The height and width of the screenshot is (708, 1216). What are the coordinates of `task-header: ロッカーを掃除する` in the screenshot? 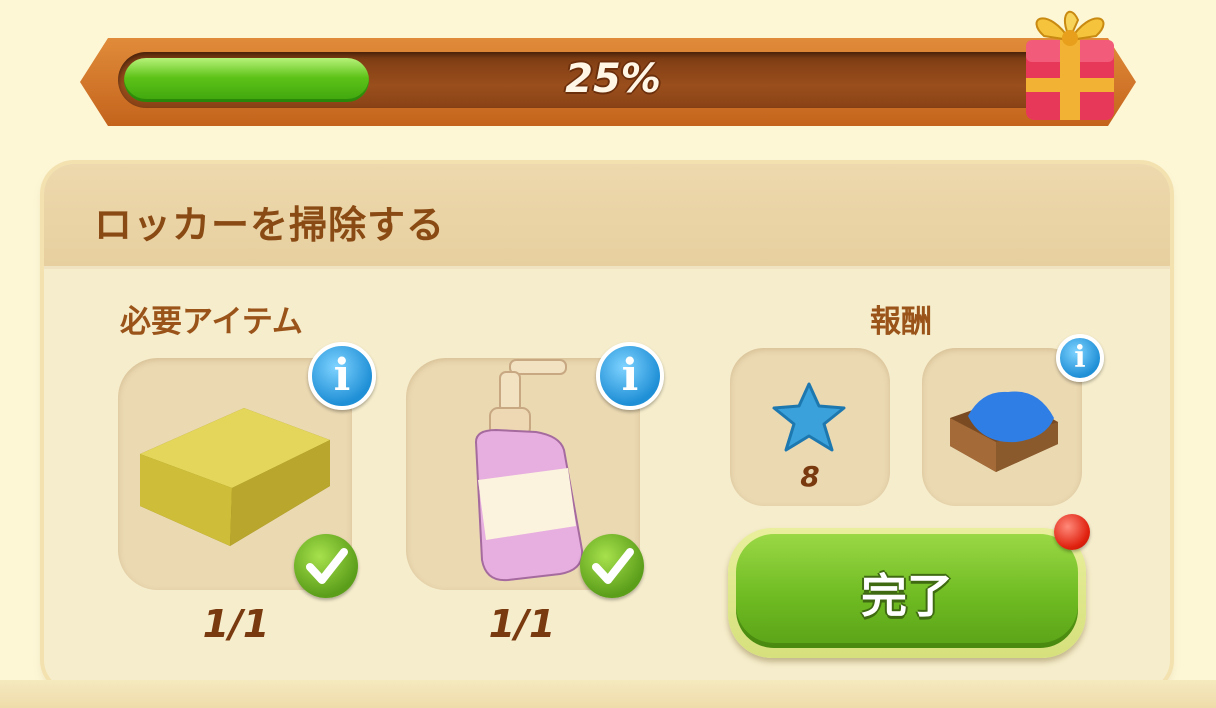 It's located at (607, 216).